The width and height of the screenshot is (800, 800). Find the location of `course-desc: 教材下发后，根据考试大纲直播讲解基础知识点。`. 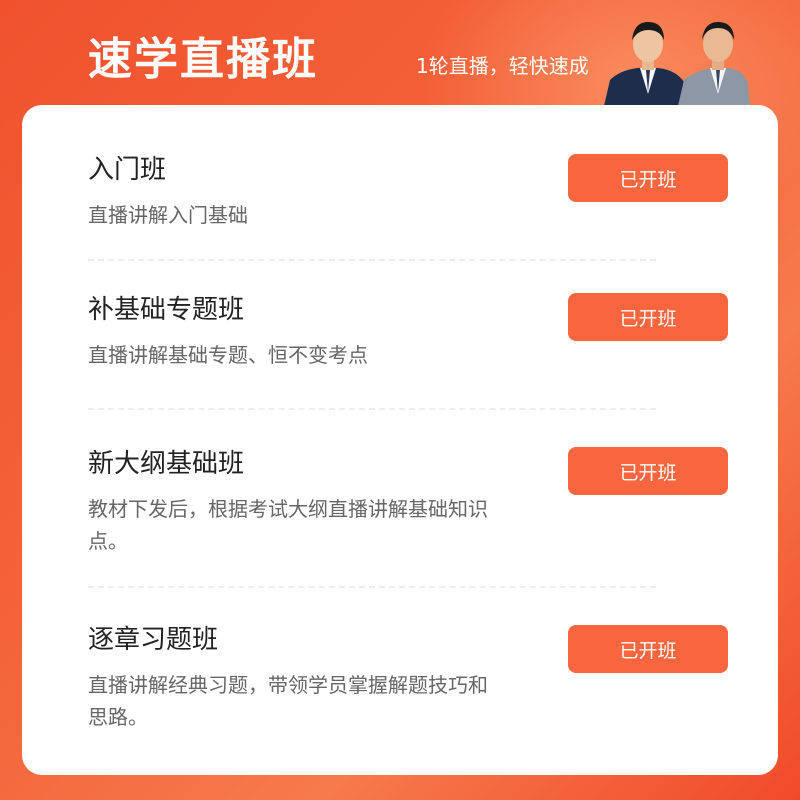

course-desc: 教材下发后，根据考试大纲直播讲解基础知识点。 is located at coordinates (288, 525).